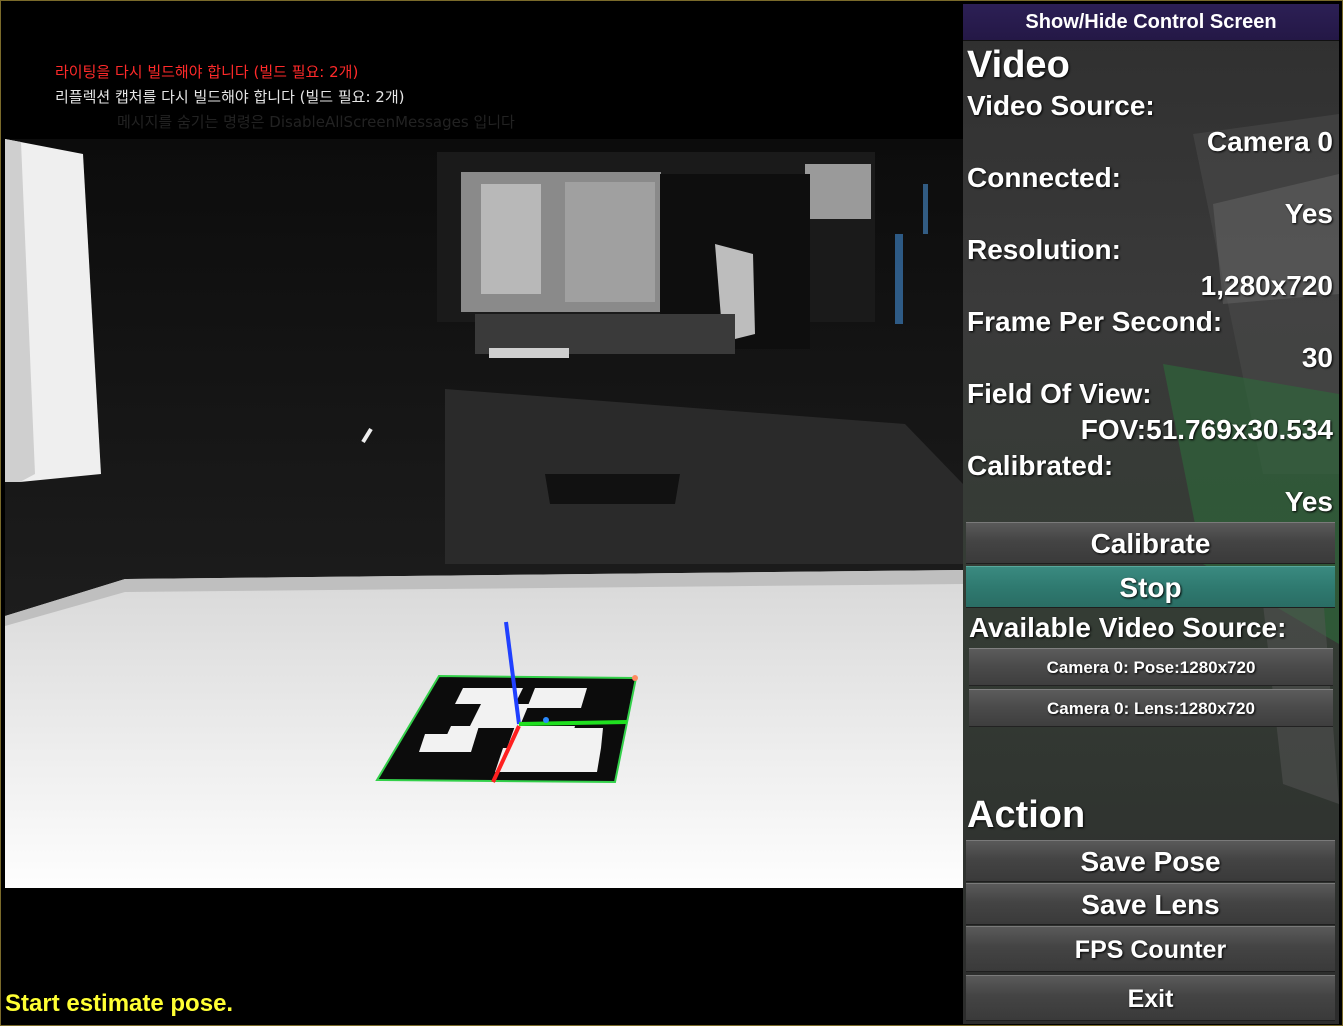  Describe the element at coordinates (1150, 861) in the screenshot. I see `save-pose-button: Save Pose` at that location.